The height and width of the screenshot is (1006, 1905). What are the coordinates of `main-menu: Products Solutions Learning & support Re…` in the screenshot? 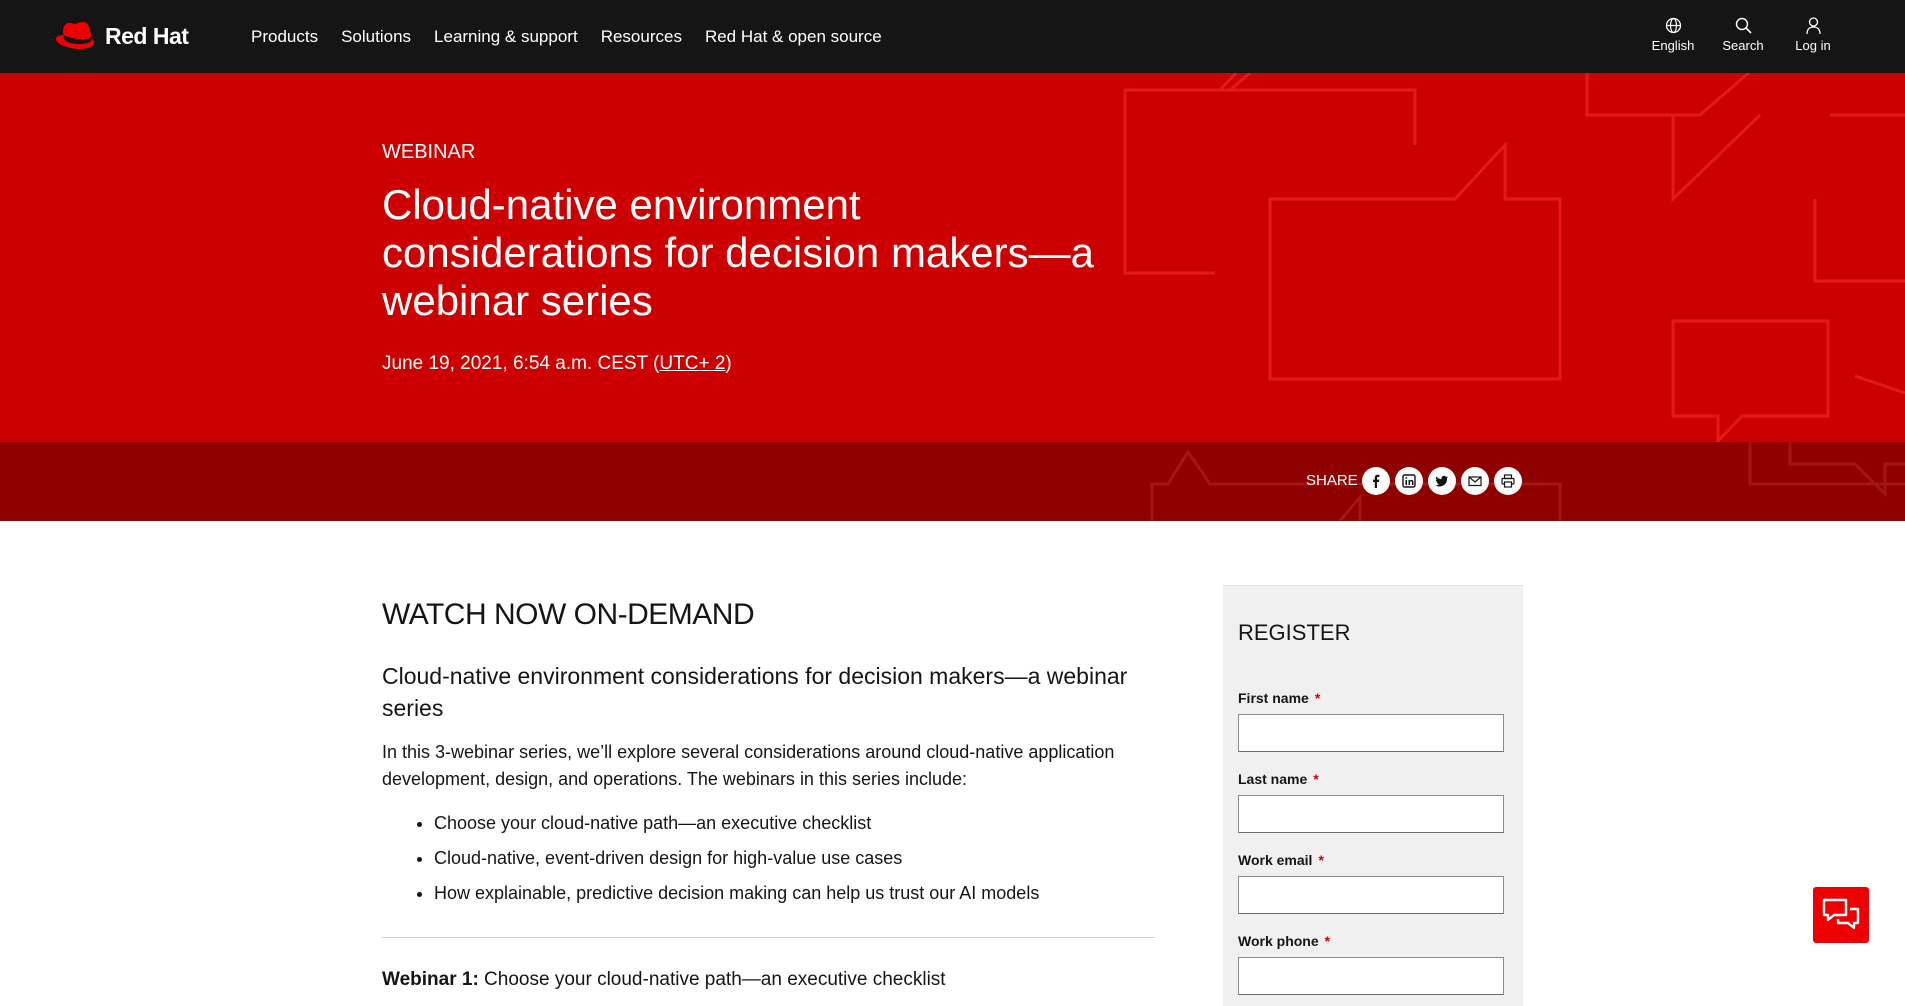 It's located at (578, 36).